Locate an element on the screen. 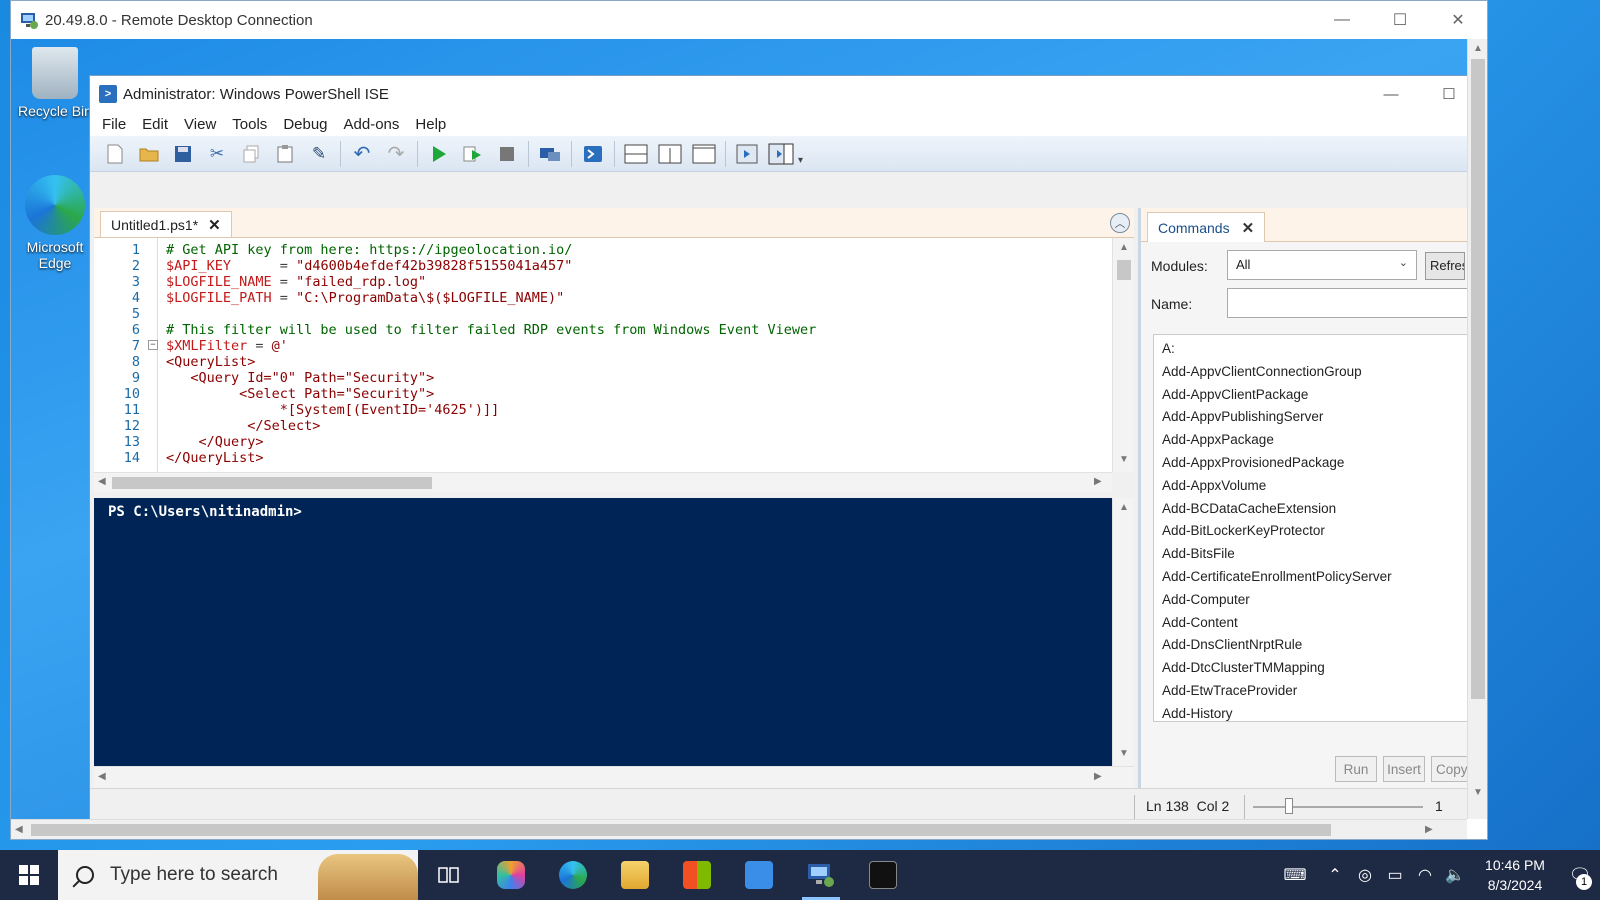 The width and height of the screenshot is (1600, 900). terminal-button is located at coordinates (883, 875).